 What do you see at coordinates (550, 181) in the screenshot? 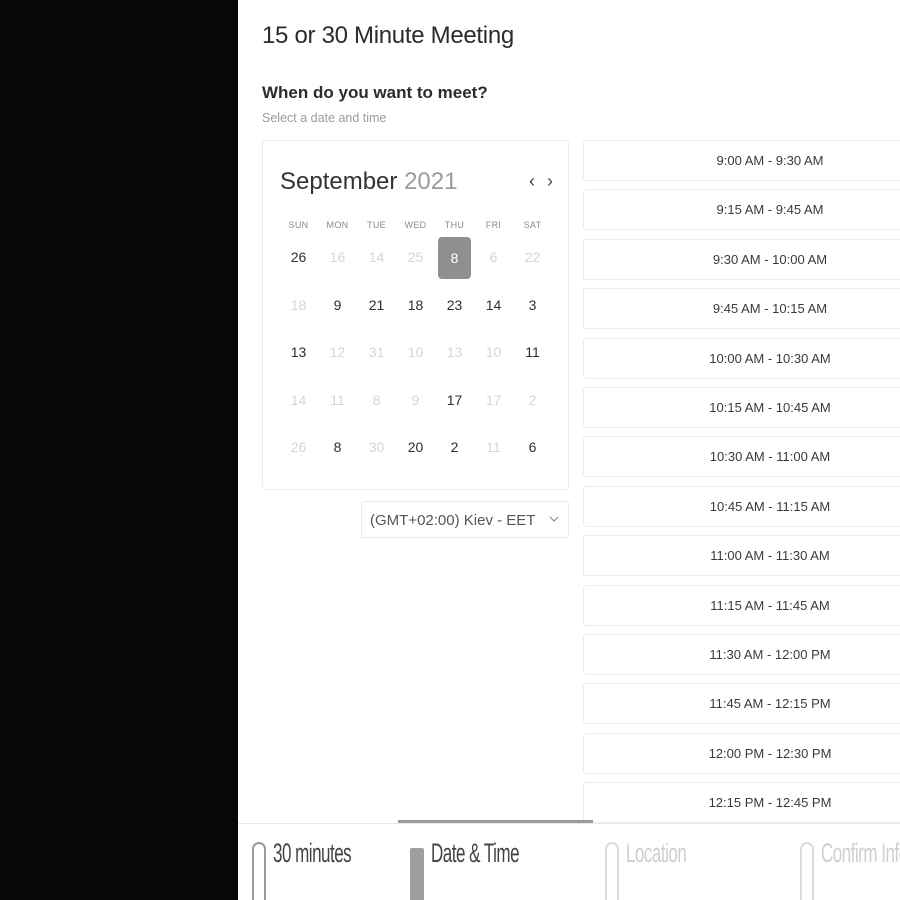
I see `chevron-right-icon: ›` at bounding box center [550, 181].